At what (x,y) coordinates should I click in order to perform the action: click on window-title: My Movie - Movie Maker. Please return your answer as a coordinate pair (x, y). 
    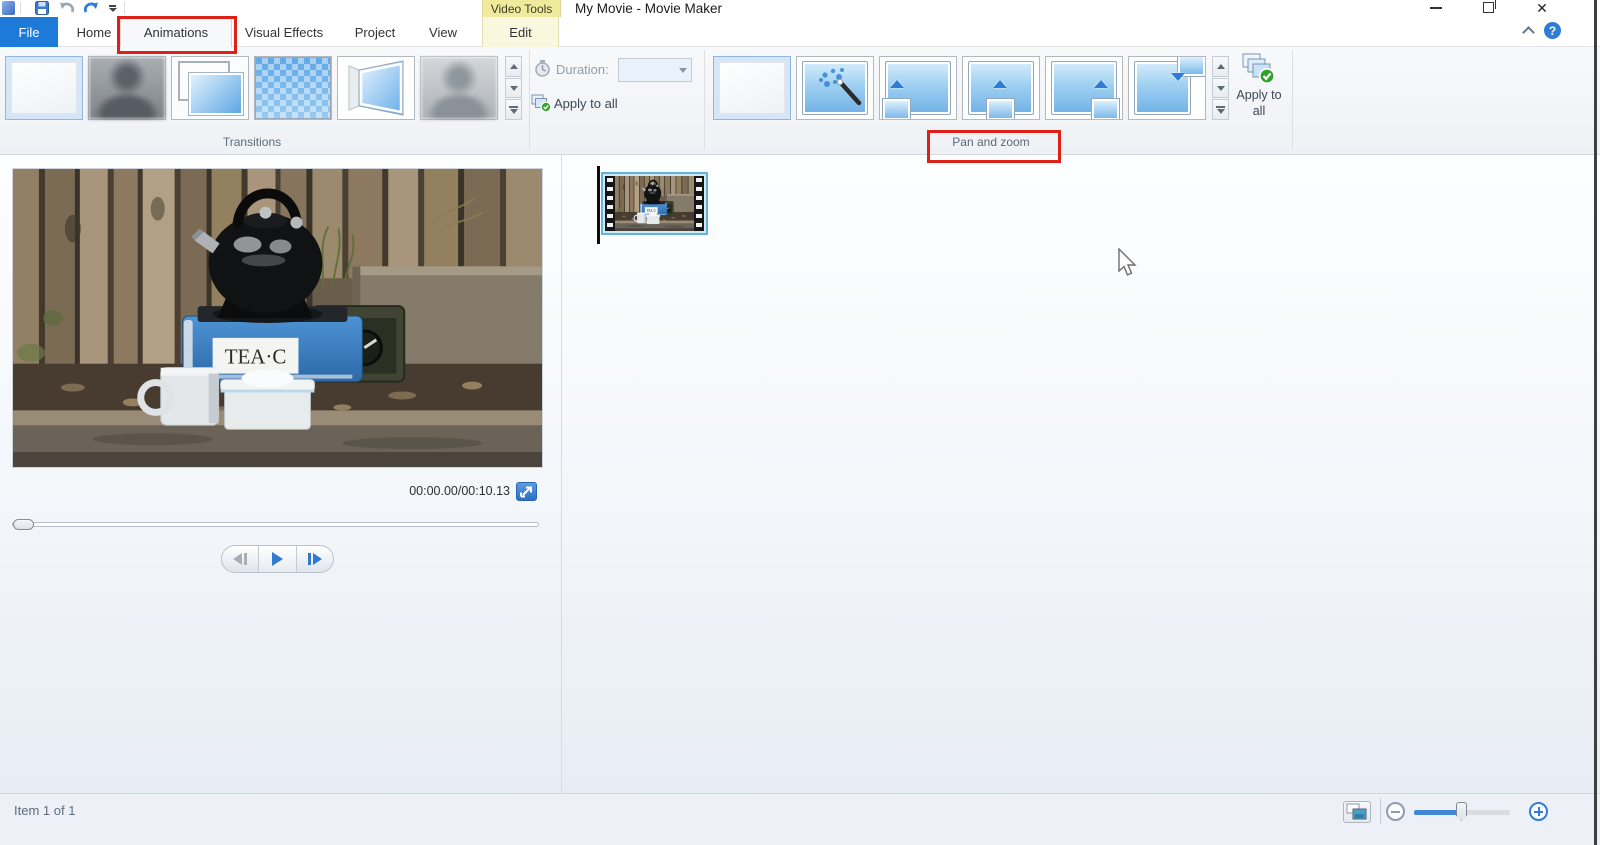
    Looking at the image, I should click on (649, 8).